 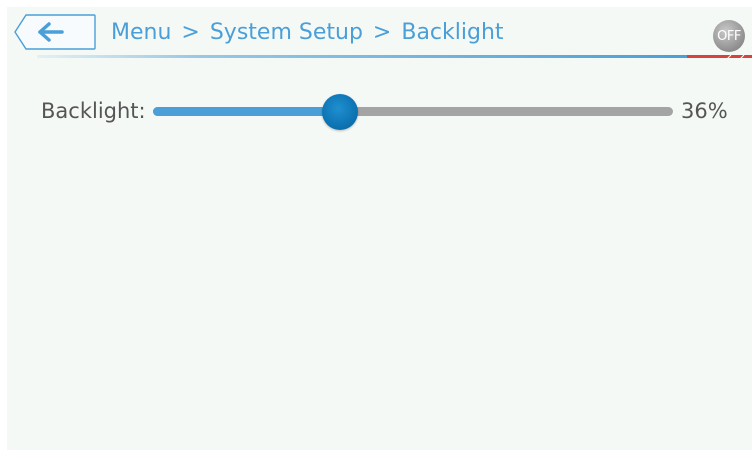 I want to click on warning-stripe-icon, so click(x=719, y=57).